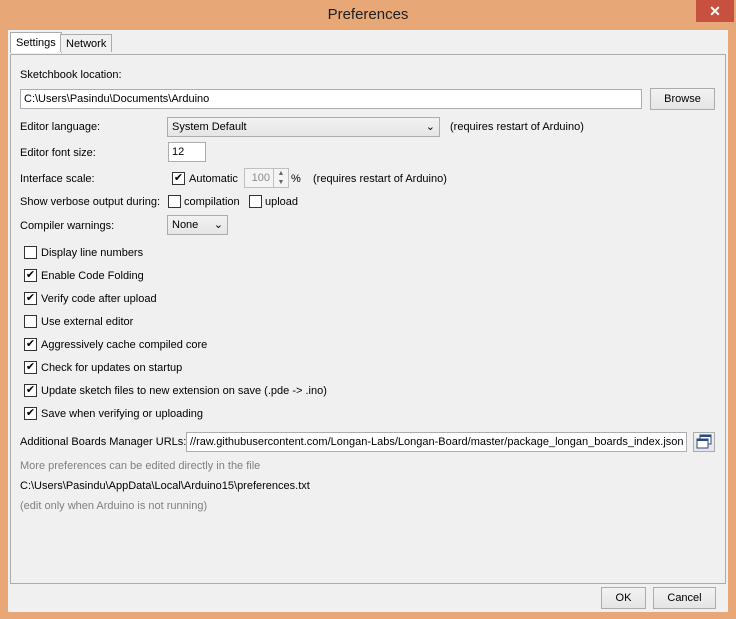 This screenshot has height=619, width=736. I want to click on scale-note: (requires restart of Arduino), so click(380, 179).